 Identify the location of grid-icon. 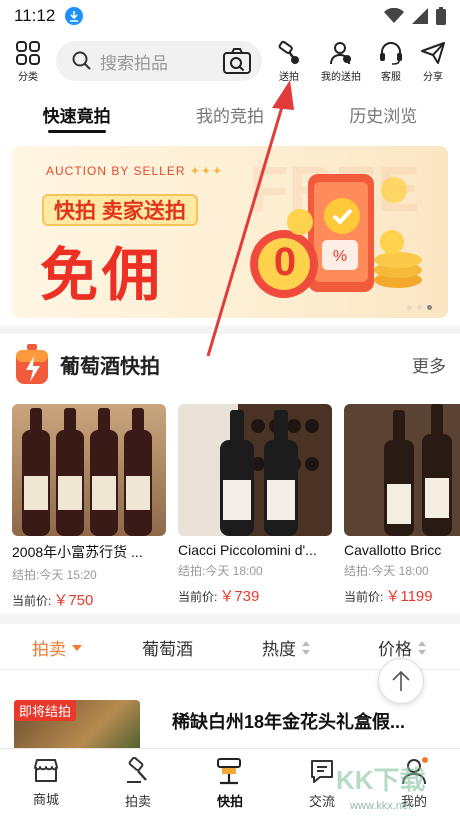
(28, 53).